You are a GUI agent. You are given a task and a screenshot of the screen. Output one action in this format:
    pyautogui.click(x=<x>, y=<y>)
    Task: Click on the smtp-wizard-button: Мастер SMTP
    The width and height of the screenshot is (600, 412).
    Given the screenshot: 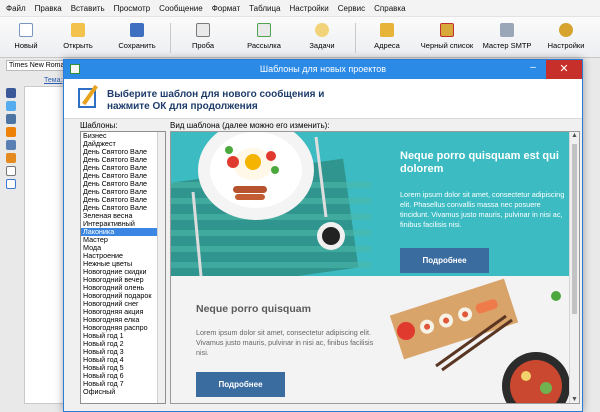 What is the action you would take?
    pyautogui.click(x=507, y=38)
    